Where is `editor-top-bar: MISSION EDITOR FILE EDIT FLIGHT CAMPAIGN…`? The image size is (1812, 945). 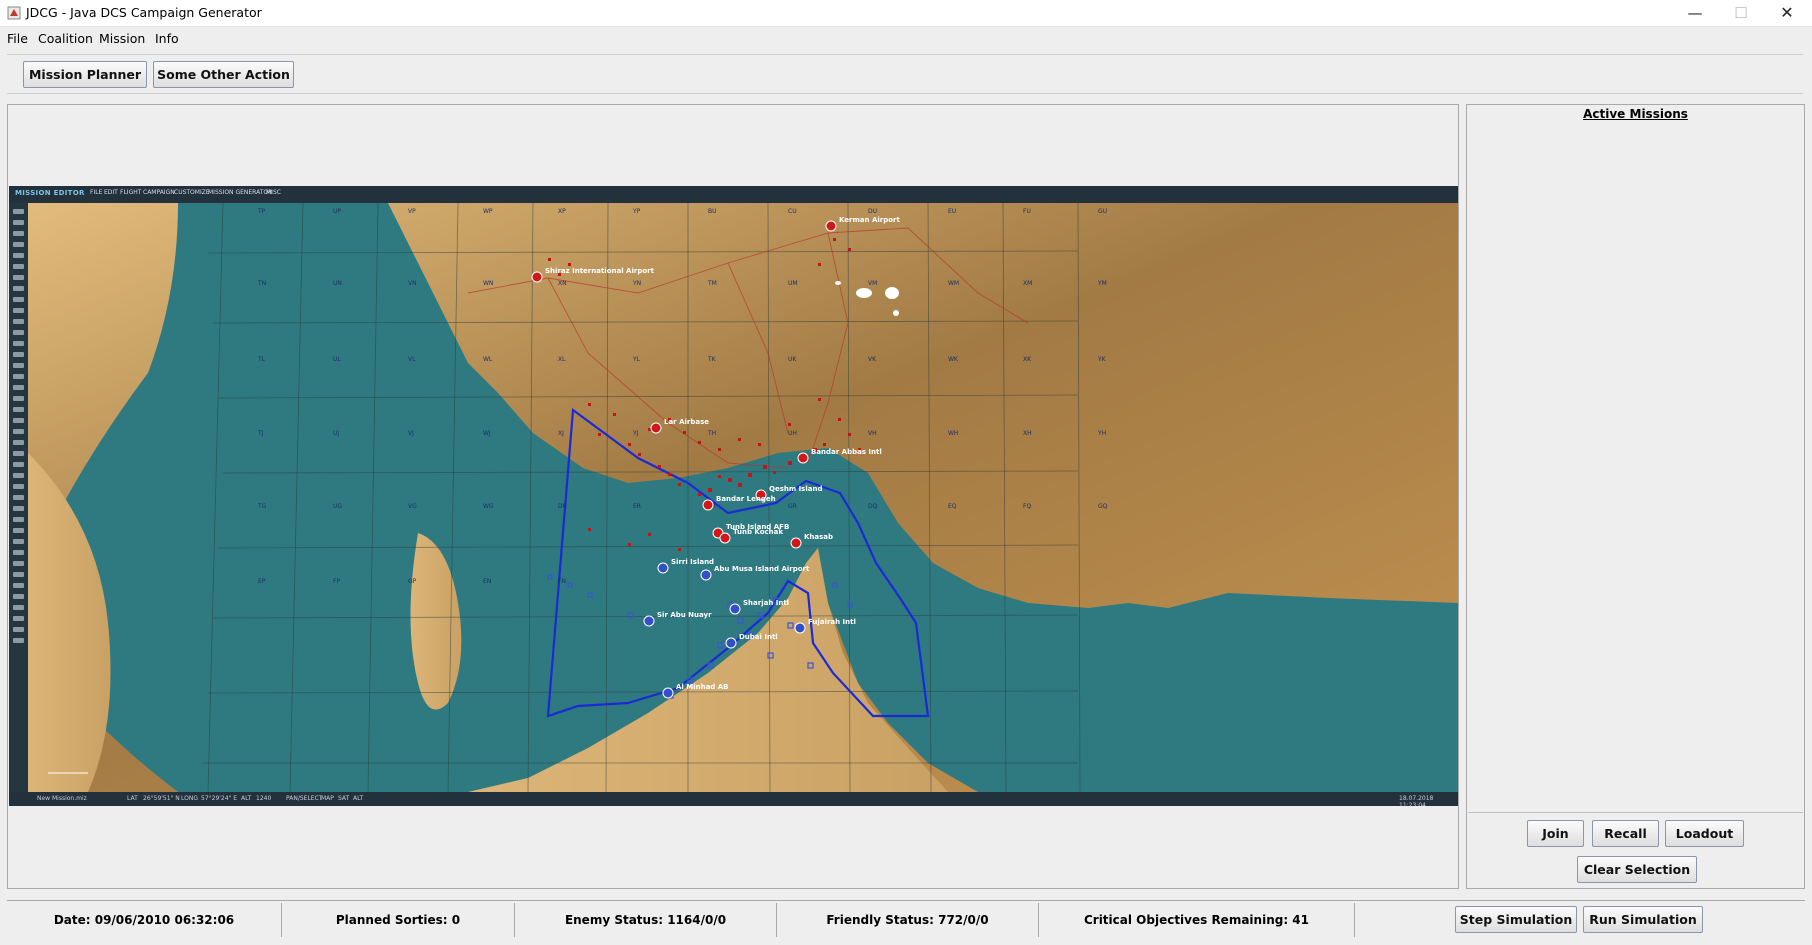 editor-top-bar: MISSION EDITOR FILE EDIT FLIGHT CAMPAIGN… is located at coordinates (733, 194).